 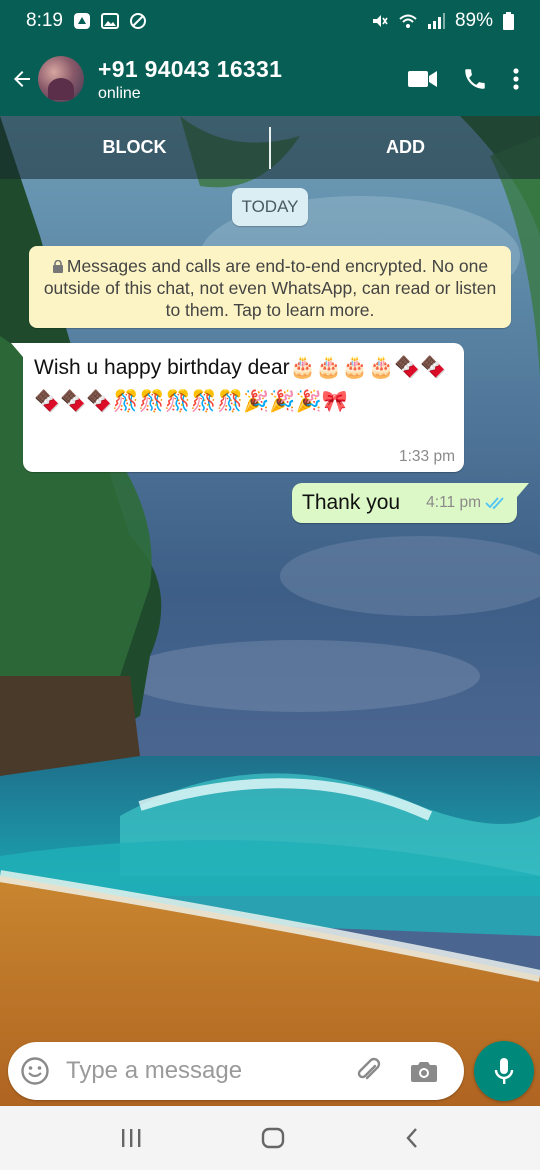 I want to click on voice-message-button, so click(x=504, y=1071).